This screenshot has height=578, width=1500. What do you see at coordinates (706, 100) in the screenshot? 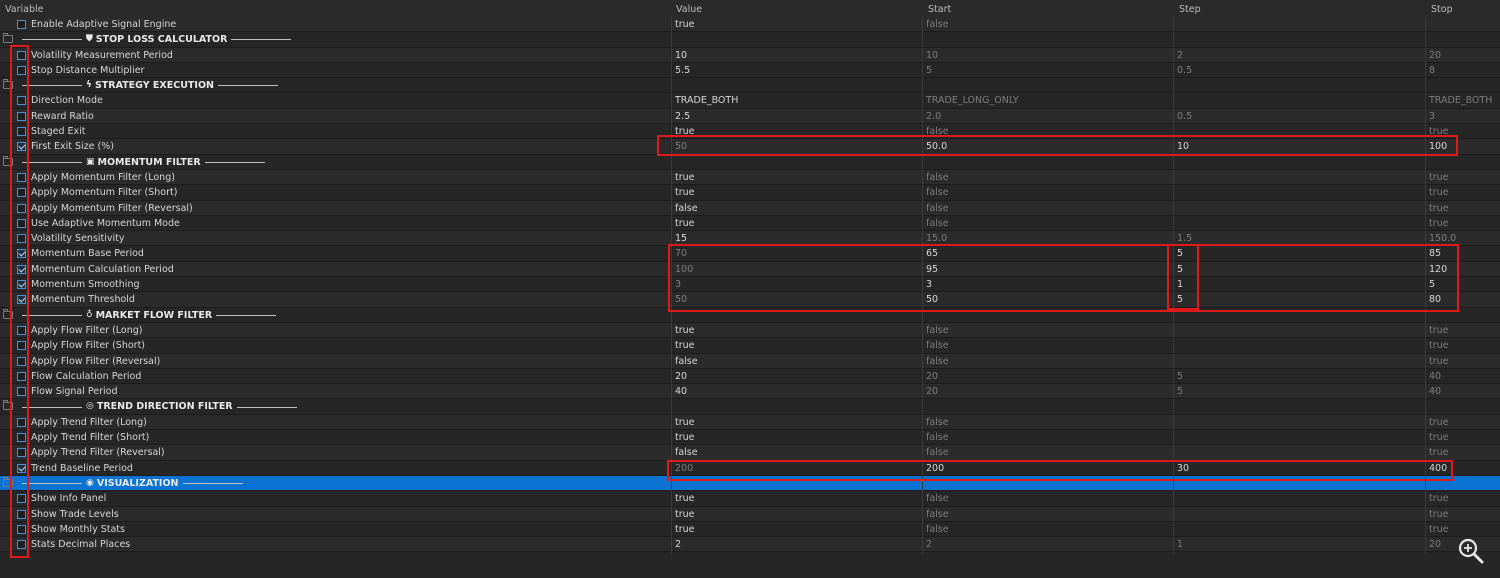
I see `parameter-value: TRADE_BOTH` at bounding box center [706, 100].